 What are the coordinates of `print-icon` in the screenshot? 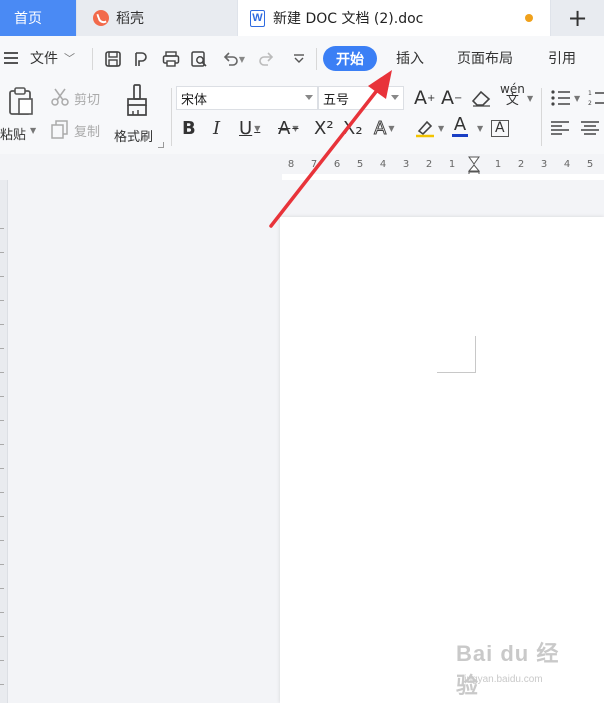 It's located at (171, 59).